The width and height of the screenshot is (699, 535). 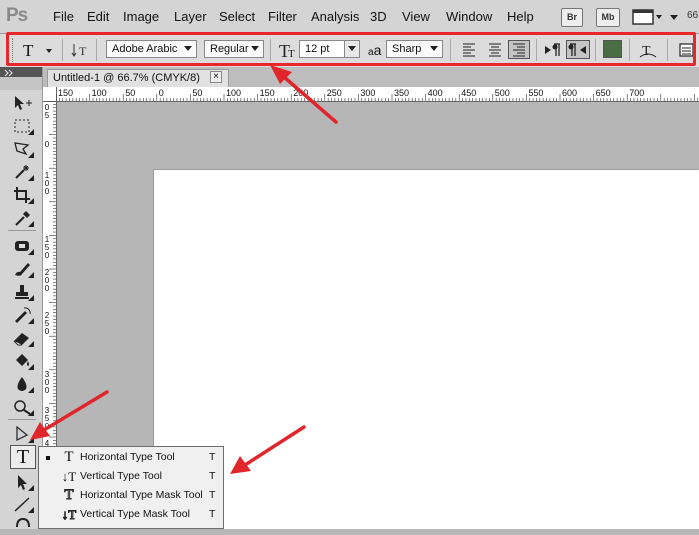 What do you see at coordinates (603, 93) in the screenshot?
I see `ruler-label: 650` at bounding box center [603, 93].